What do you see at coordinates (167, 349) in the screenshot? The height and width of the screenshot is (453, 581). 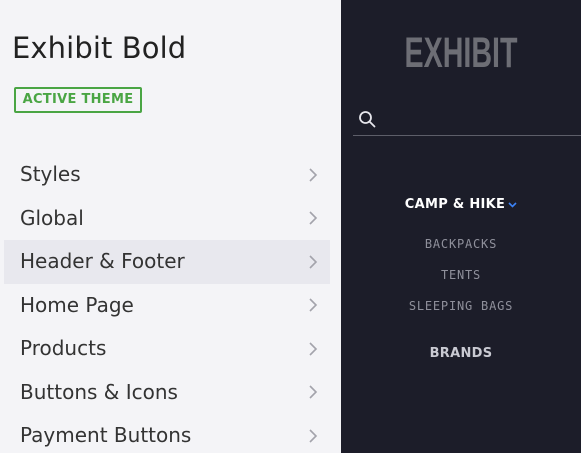 I see `menu-item-products: Products` at bounding box center [167, 349].